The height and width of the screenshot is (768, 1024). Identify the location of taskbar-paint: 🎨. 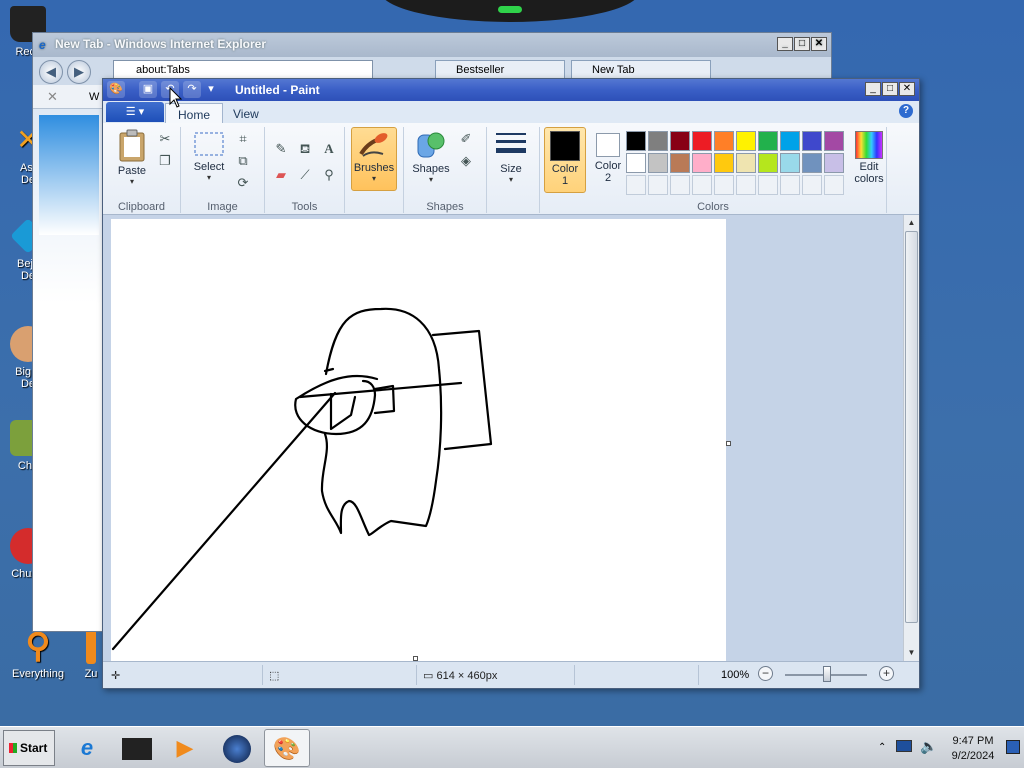
(287, 748).